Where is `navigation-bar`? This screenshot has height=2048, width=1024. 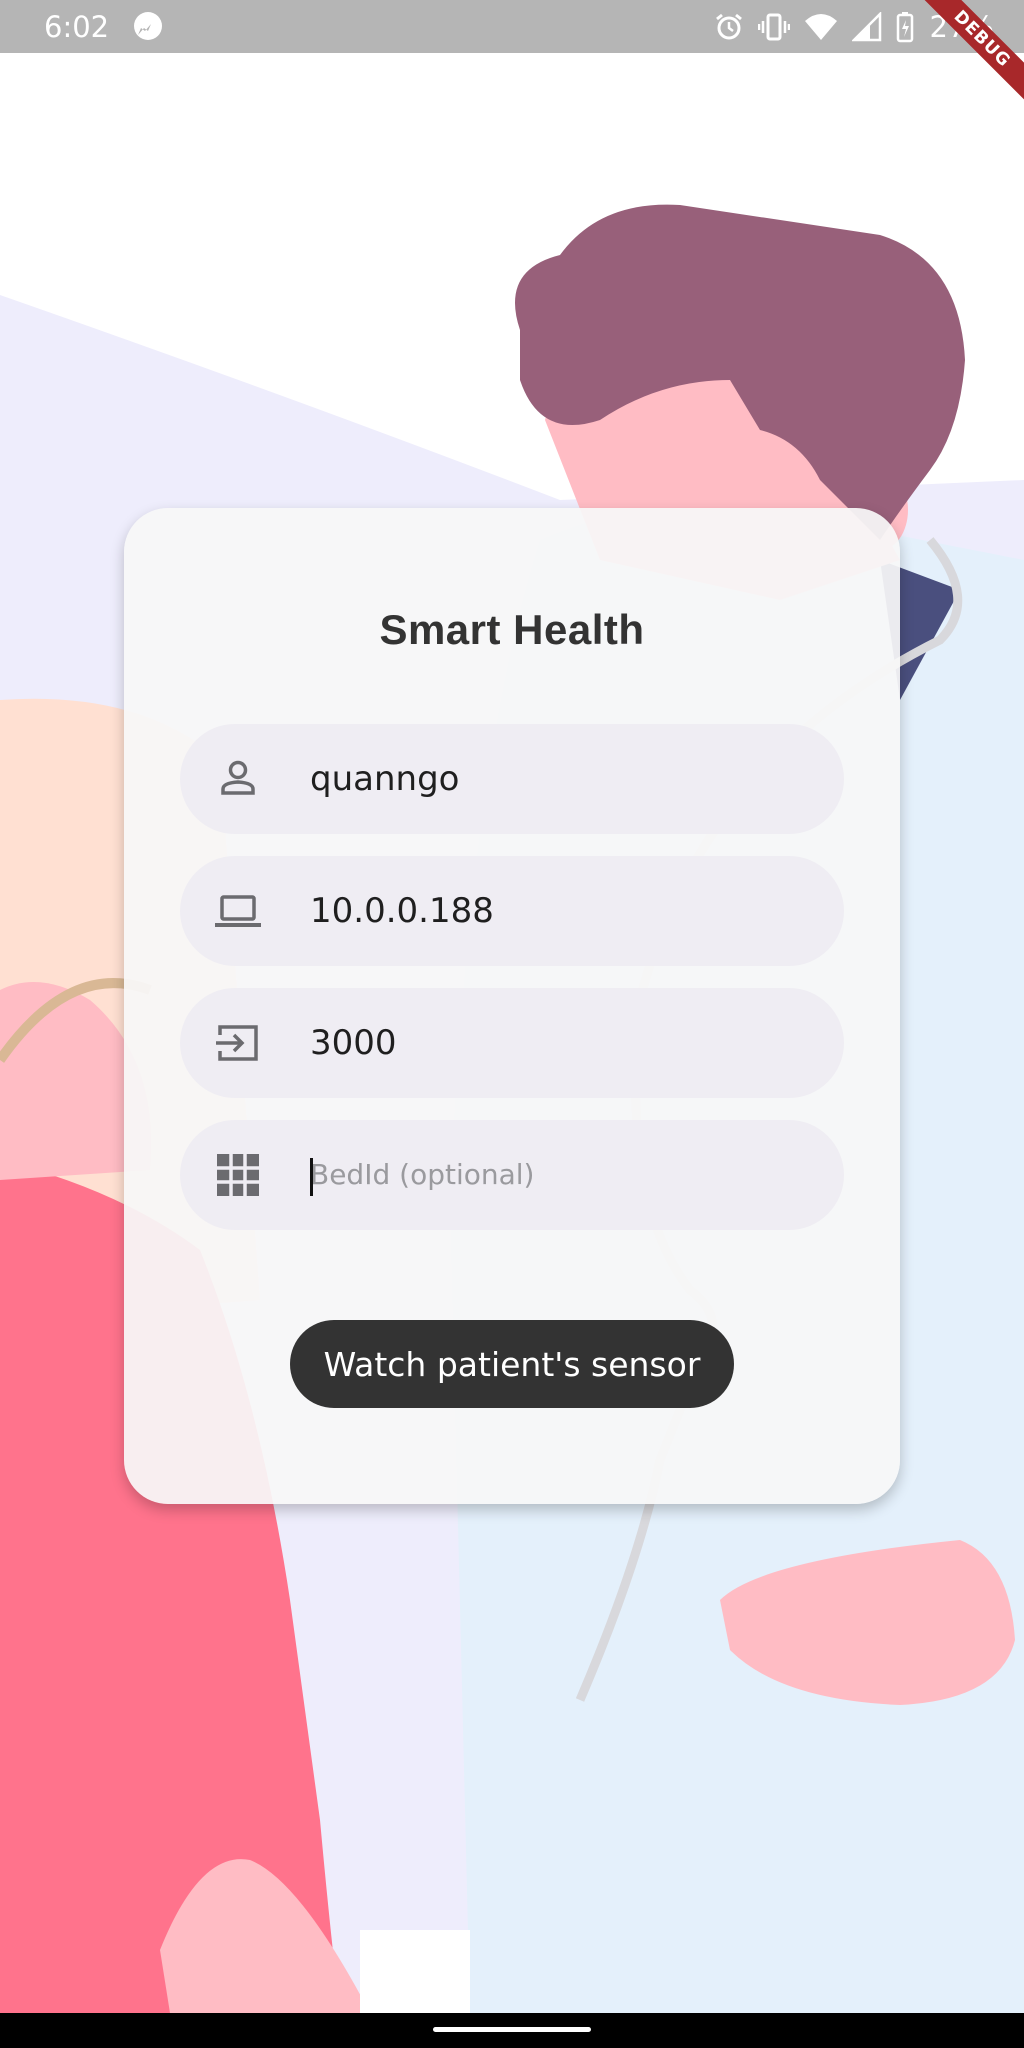
navigation-bar is located at coordinates (512, 2030).